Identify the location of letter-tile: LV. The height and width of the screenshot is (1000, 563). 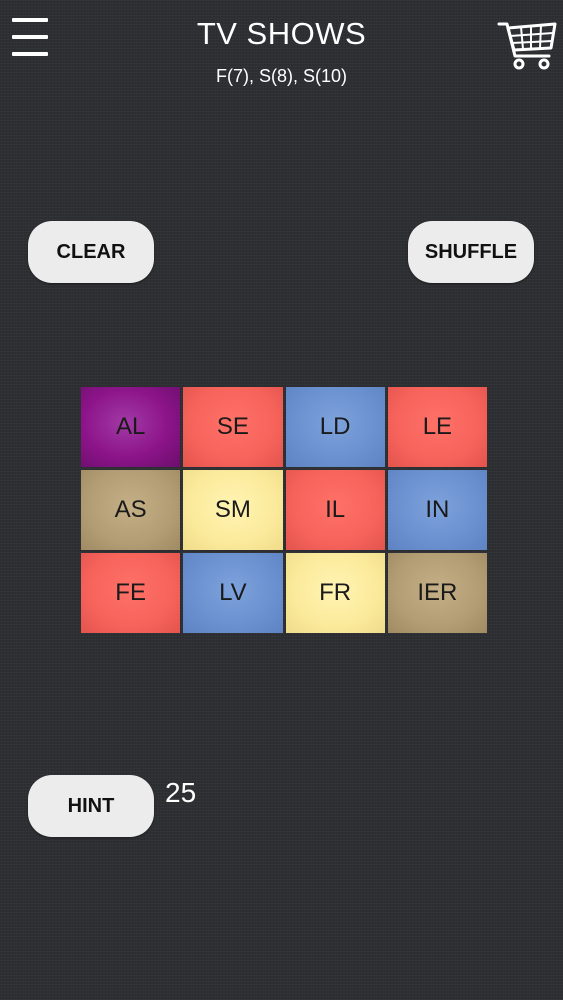
(233, 593).